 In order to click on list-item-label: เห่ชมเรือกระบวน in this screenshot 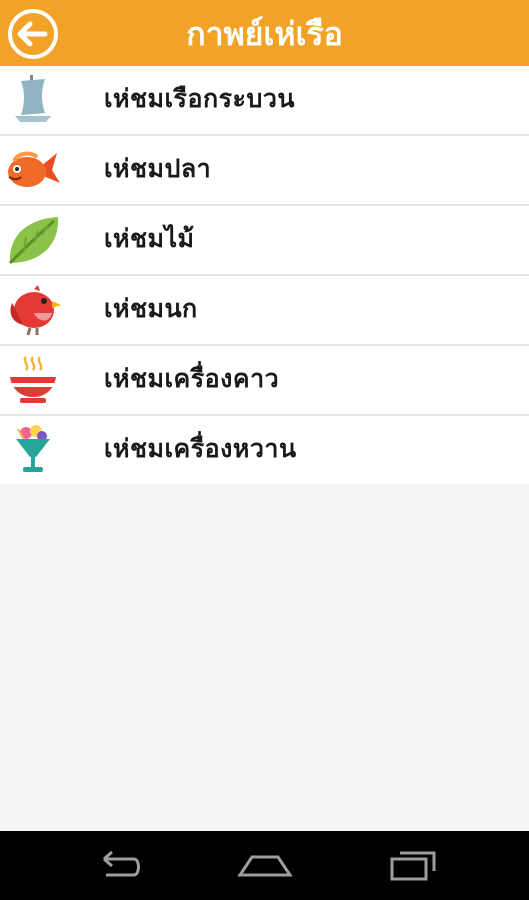, I will do `click(199, 98)`.